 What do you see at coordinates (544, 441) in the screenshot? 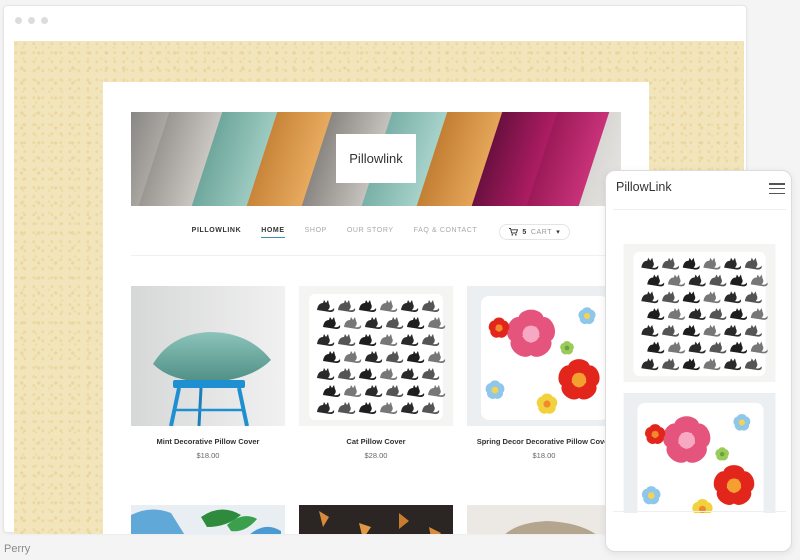
I see `product-name: Spring Decor Decorative Pillow Cover` at bounding box center [544, 441].